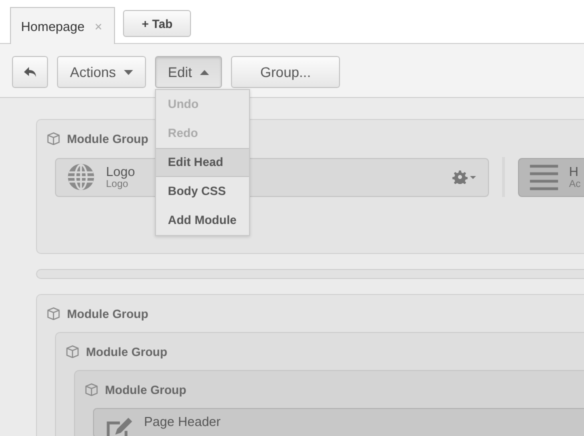  I want to click on tab: Homepage ×, so click(63, 25).